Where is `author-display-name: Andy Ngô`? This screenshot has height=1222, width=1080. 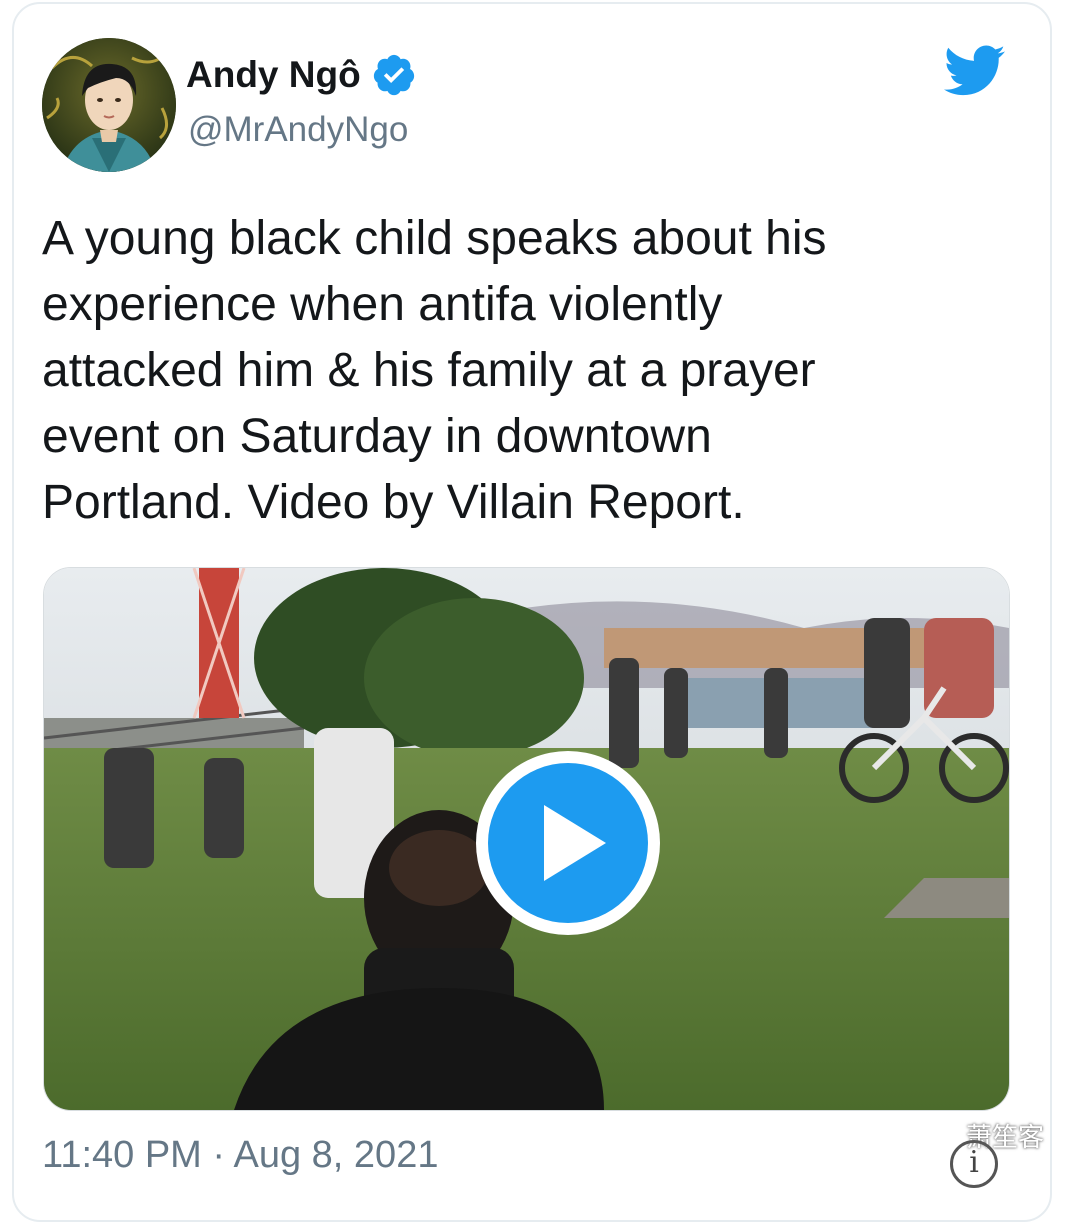 author-display-name: Andy Ngô is located at coordinates (273, 75).